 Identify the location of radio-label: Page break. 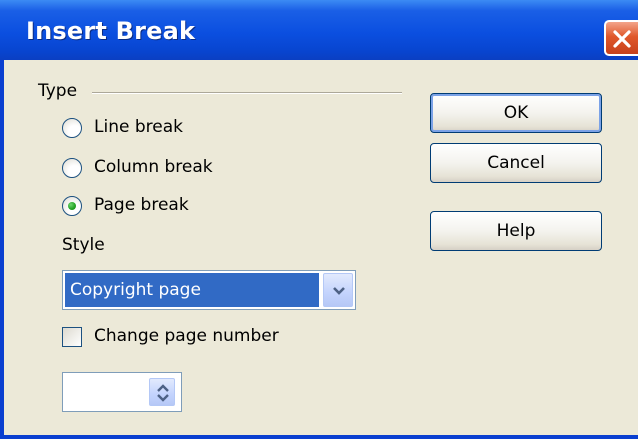
(141, 205).